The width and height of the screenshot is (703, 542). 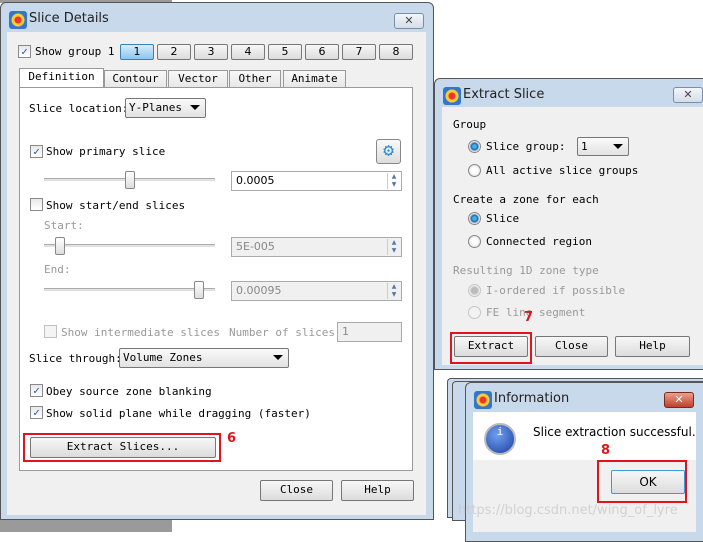 I want to click on end-slider-track, so click(x=129, y=289).